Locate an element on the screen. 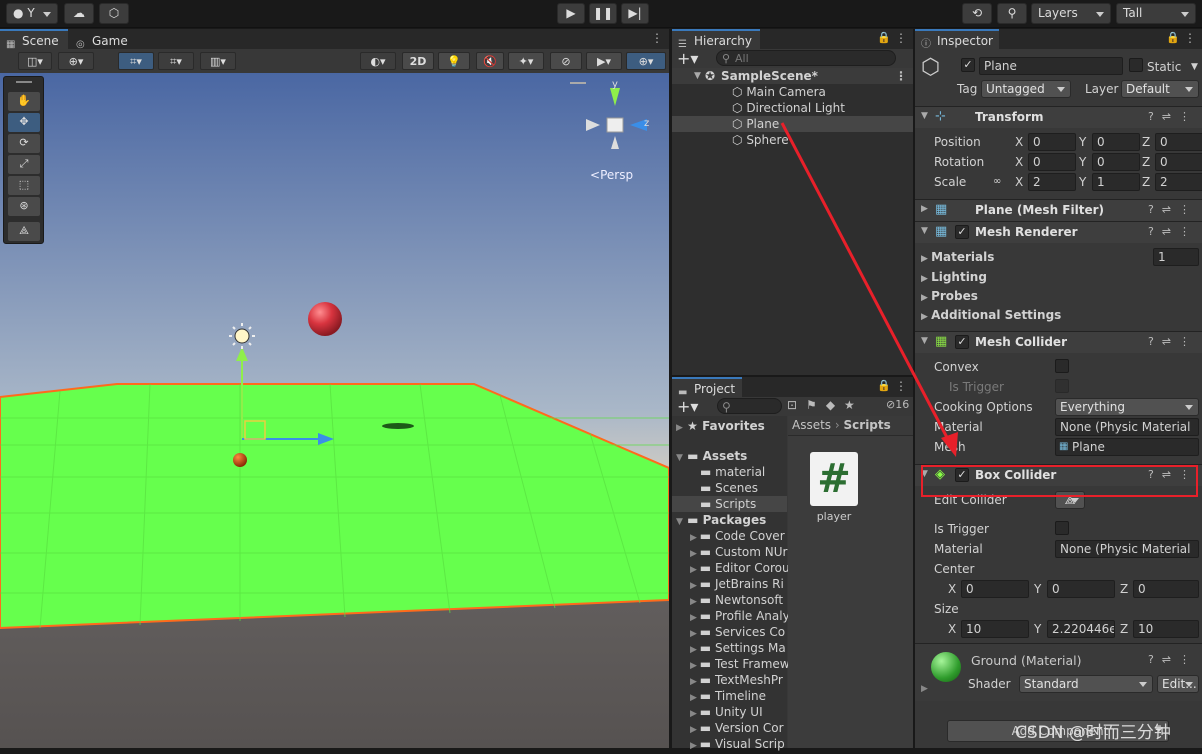 The height and width of the screenshot is (754, 1202). hierarchy-item: ⬡ Directional Light is located at coordinates (788, 108).